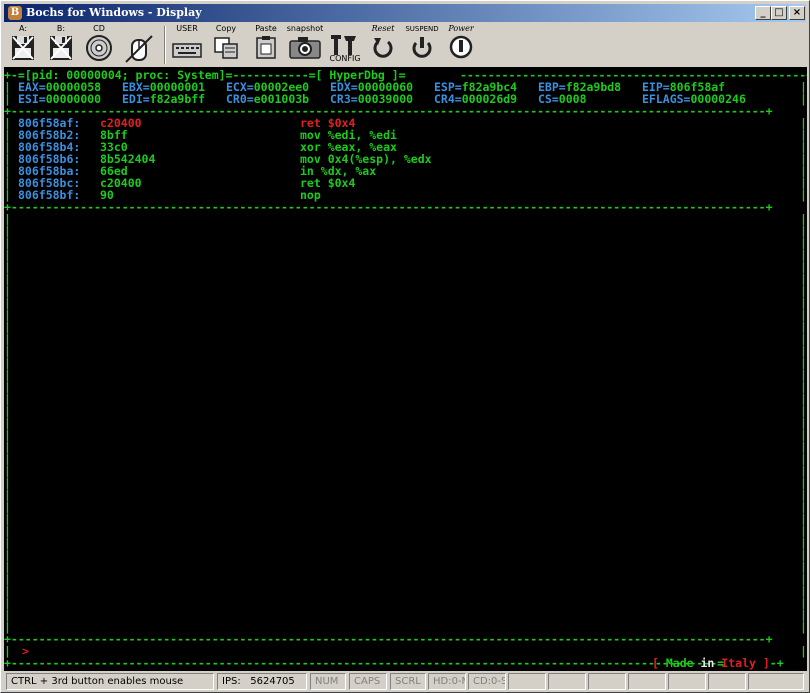 The height and width of the screenshot is (693, 810). I want to click on floppy-a-label: A:, so click(23, 28).